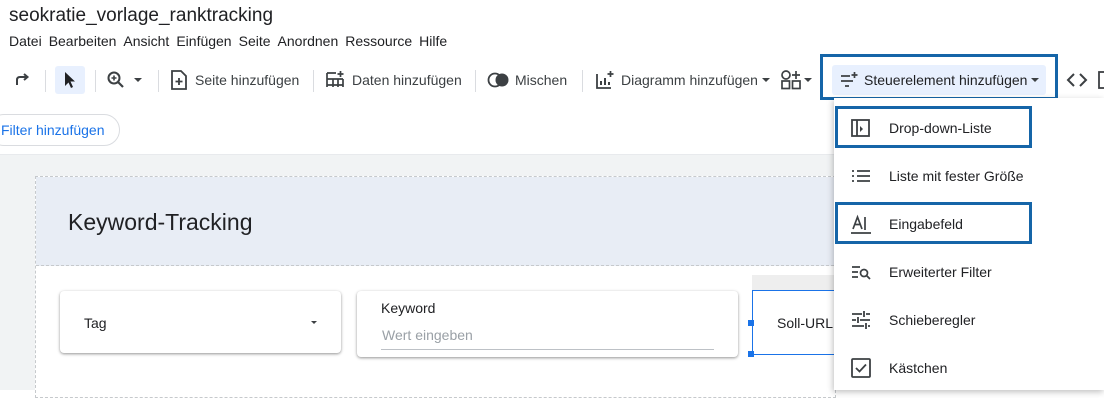 The width and height of the screenshot is (1104, 398). What do you see at coordinates (956, 176) in the screenshot?
I see `menu-item-label: Liste mit fester Größe` at bounding box center [956, 176].